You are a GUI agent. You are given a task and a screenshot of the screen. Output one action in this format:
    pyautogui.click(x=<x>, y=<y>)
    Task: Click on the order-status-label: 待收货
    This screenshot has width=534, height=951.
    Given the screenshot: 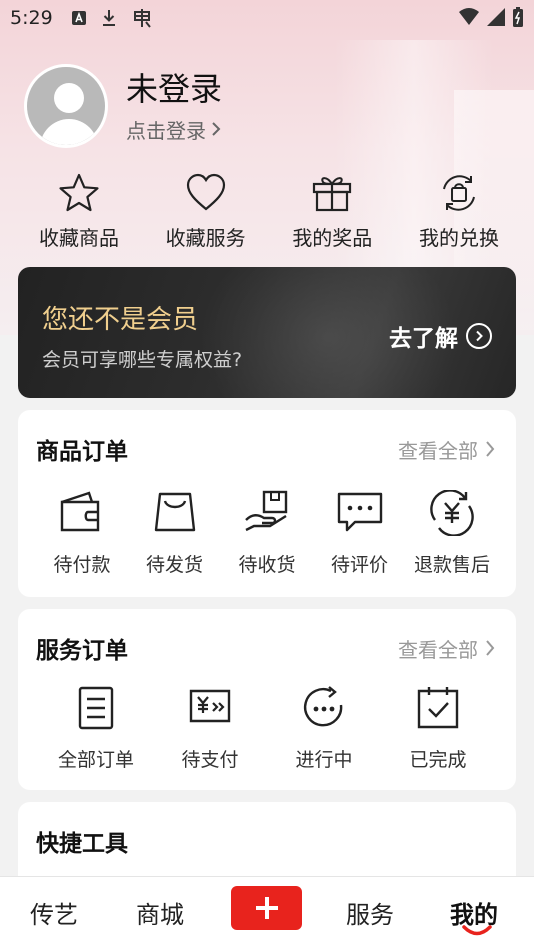 What is the action you would take?
    pyautogui.click(x=267, y=565)
    